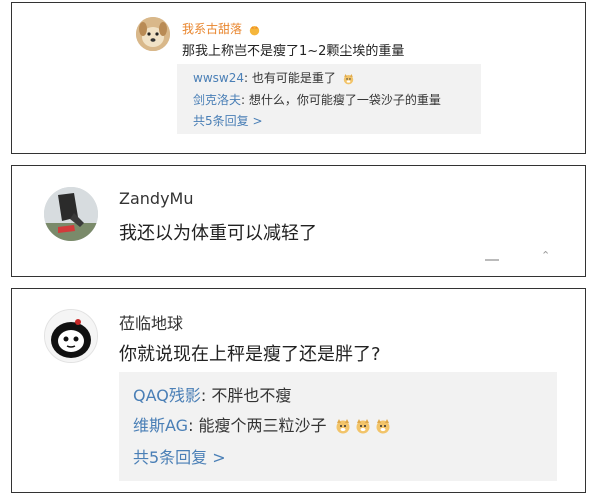 The height and width of the screenshot is (498, 600). I want to click on comment-text: 你就说现在上秤是瘦了还是胖了?, so click(250, 354).